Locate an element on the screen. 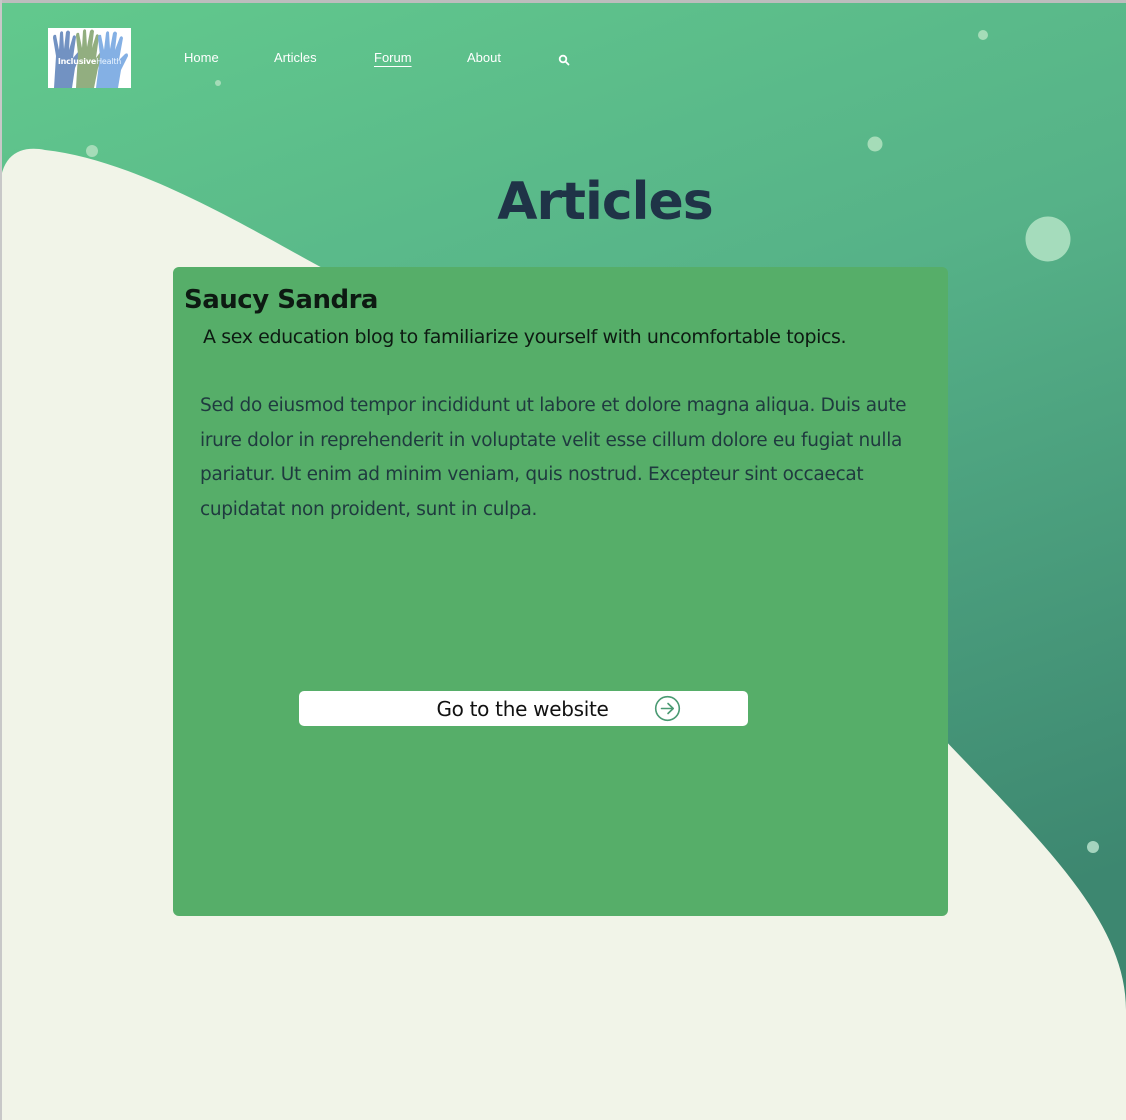 This screenshot has height=1120, width=1126. article-title: Saucy Sandra is located at coordinates (281, 300).